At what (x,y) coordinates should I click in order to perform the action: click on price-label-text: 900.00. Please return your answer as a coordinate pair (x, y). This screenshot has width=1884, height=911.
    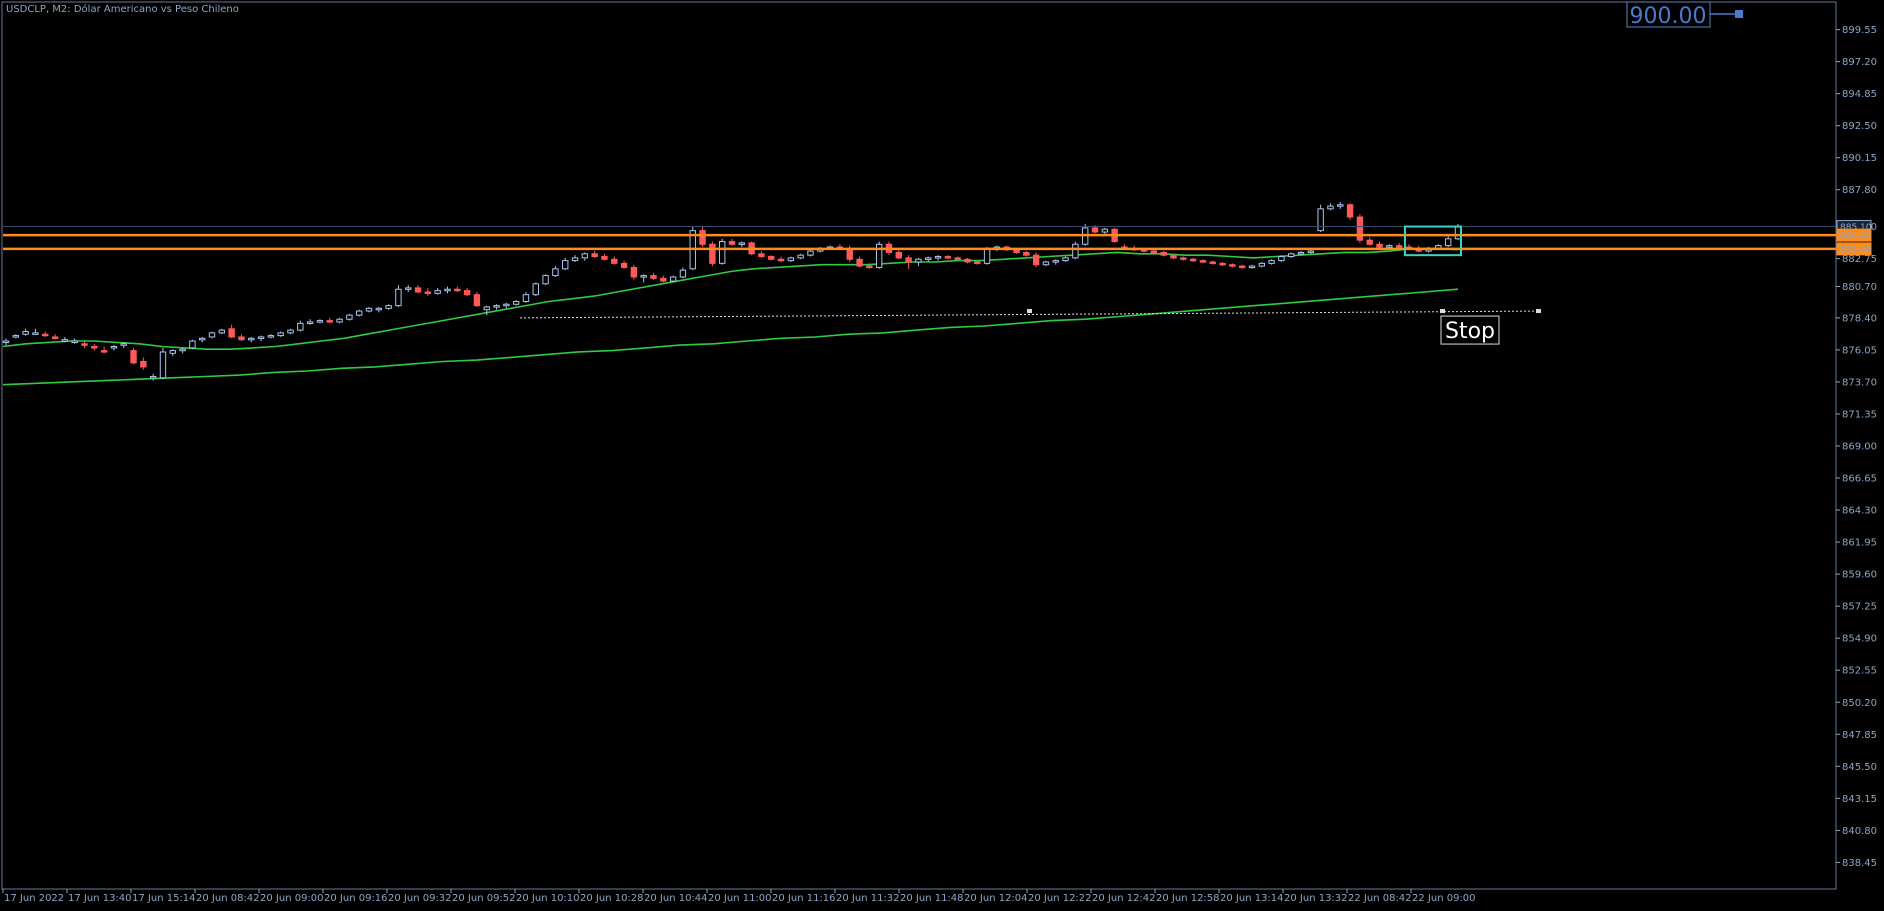
    Looking at the image, I should click on (1668, 16).